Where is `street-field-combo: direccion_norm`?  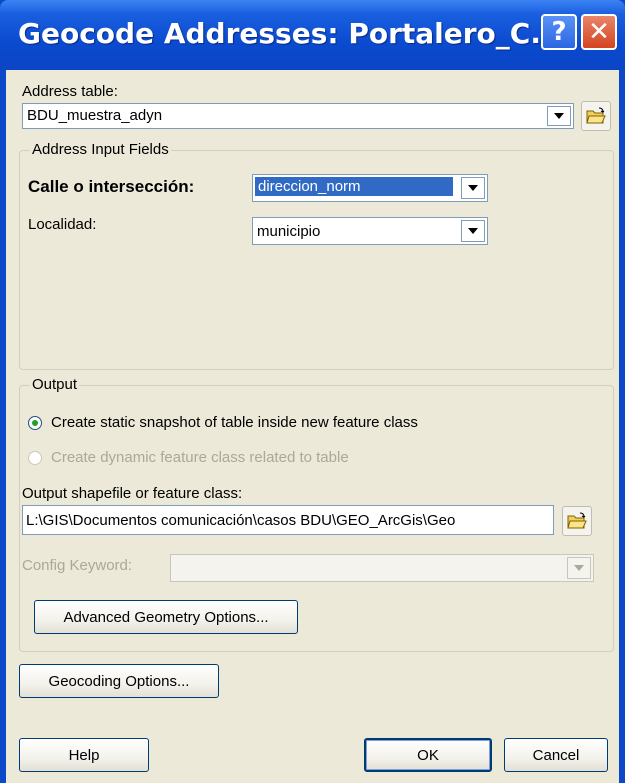
street-field-combo: direccion_norm is located at coordinates (370, 188).